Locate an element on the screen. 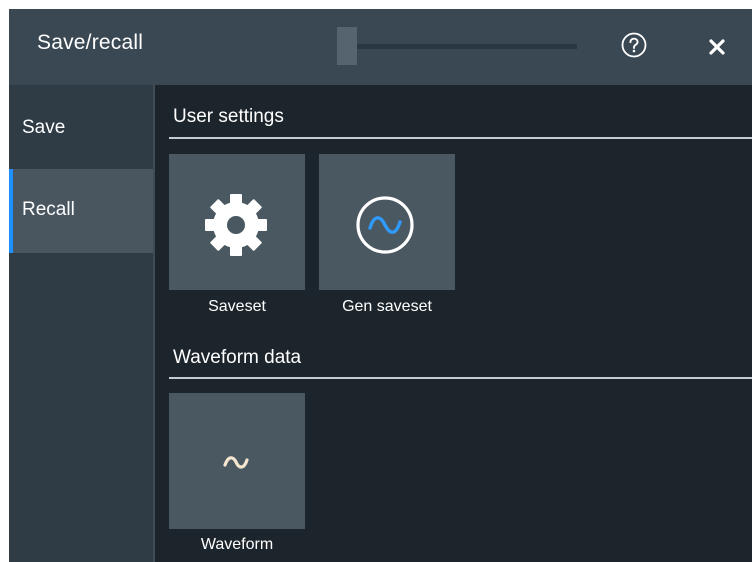 Image resolution: width=752 pixels, height=562 pixels. waveform-label: Waveform is located at coordinates (237, 544).